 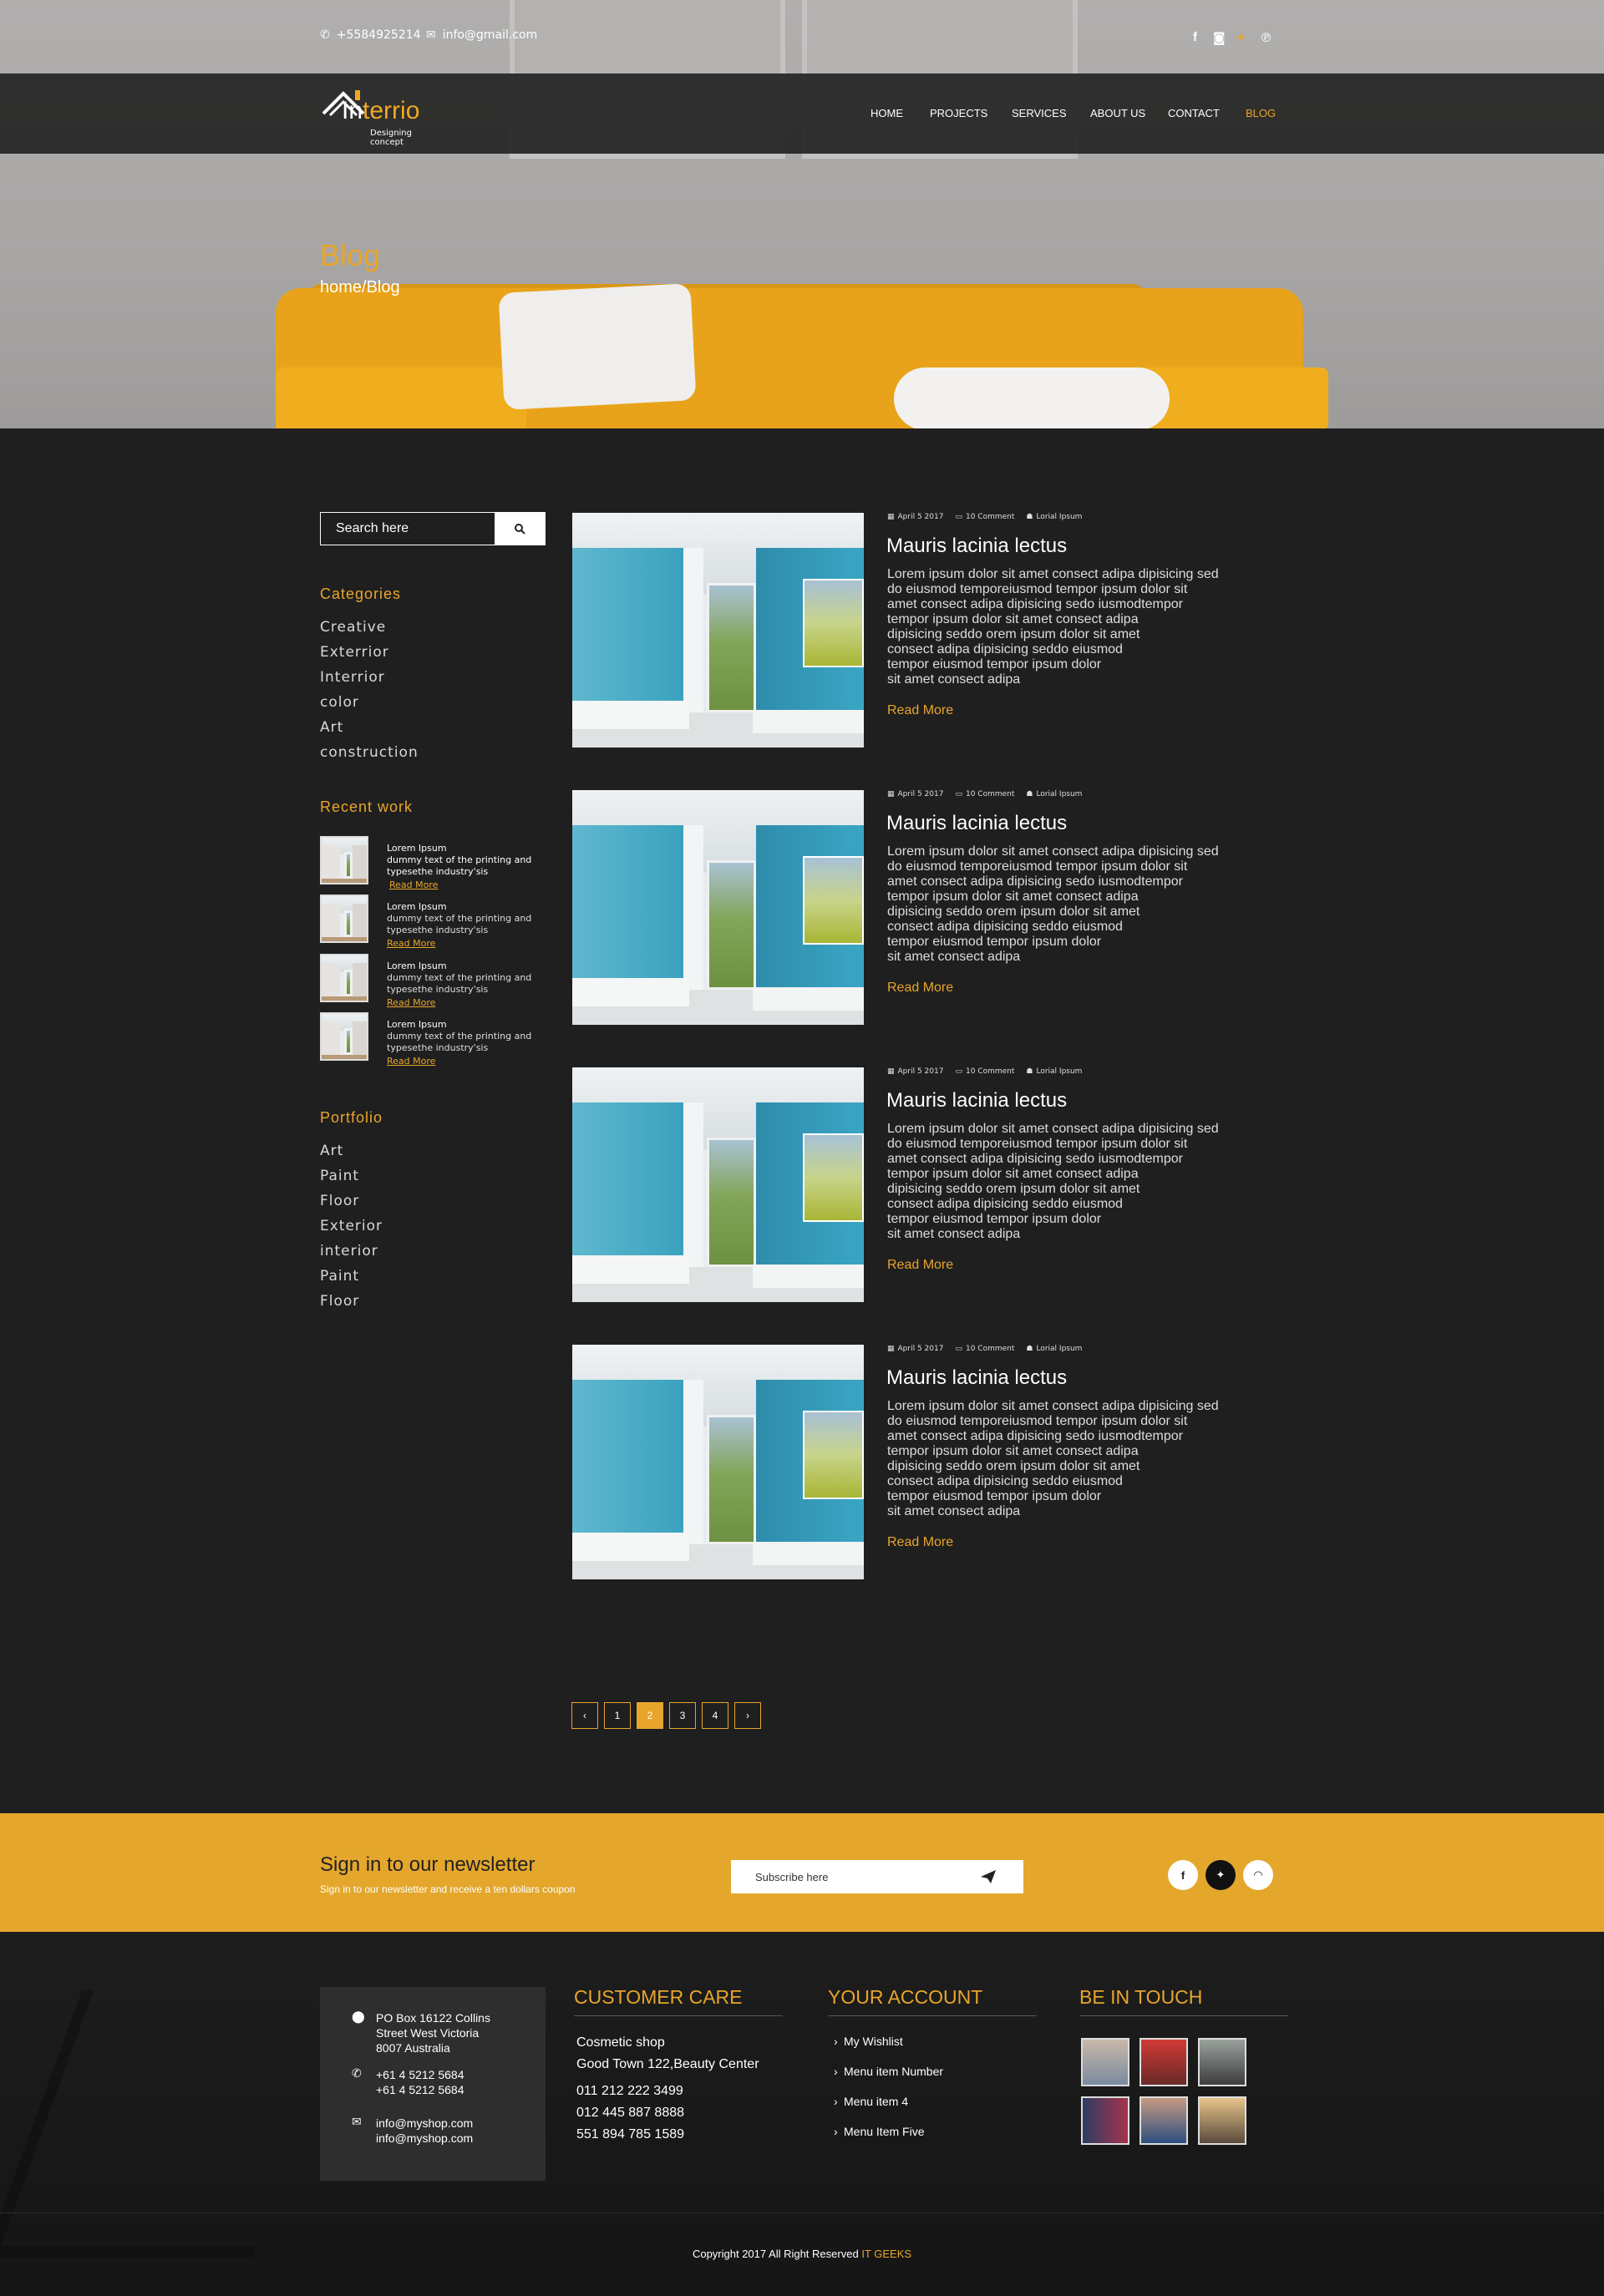 What do you see at coordinates (884, 2131) in the screenshot?
I see `account-link-menu-five: Menu Item Five` at bounding box center [884, 2131].